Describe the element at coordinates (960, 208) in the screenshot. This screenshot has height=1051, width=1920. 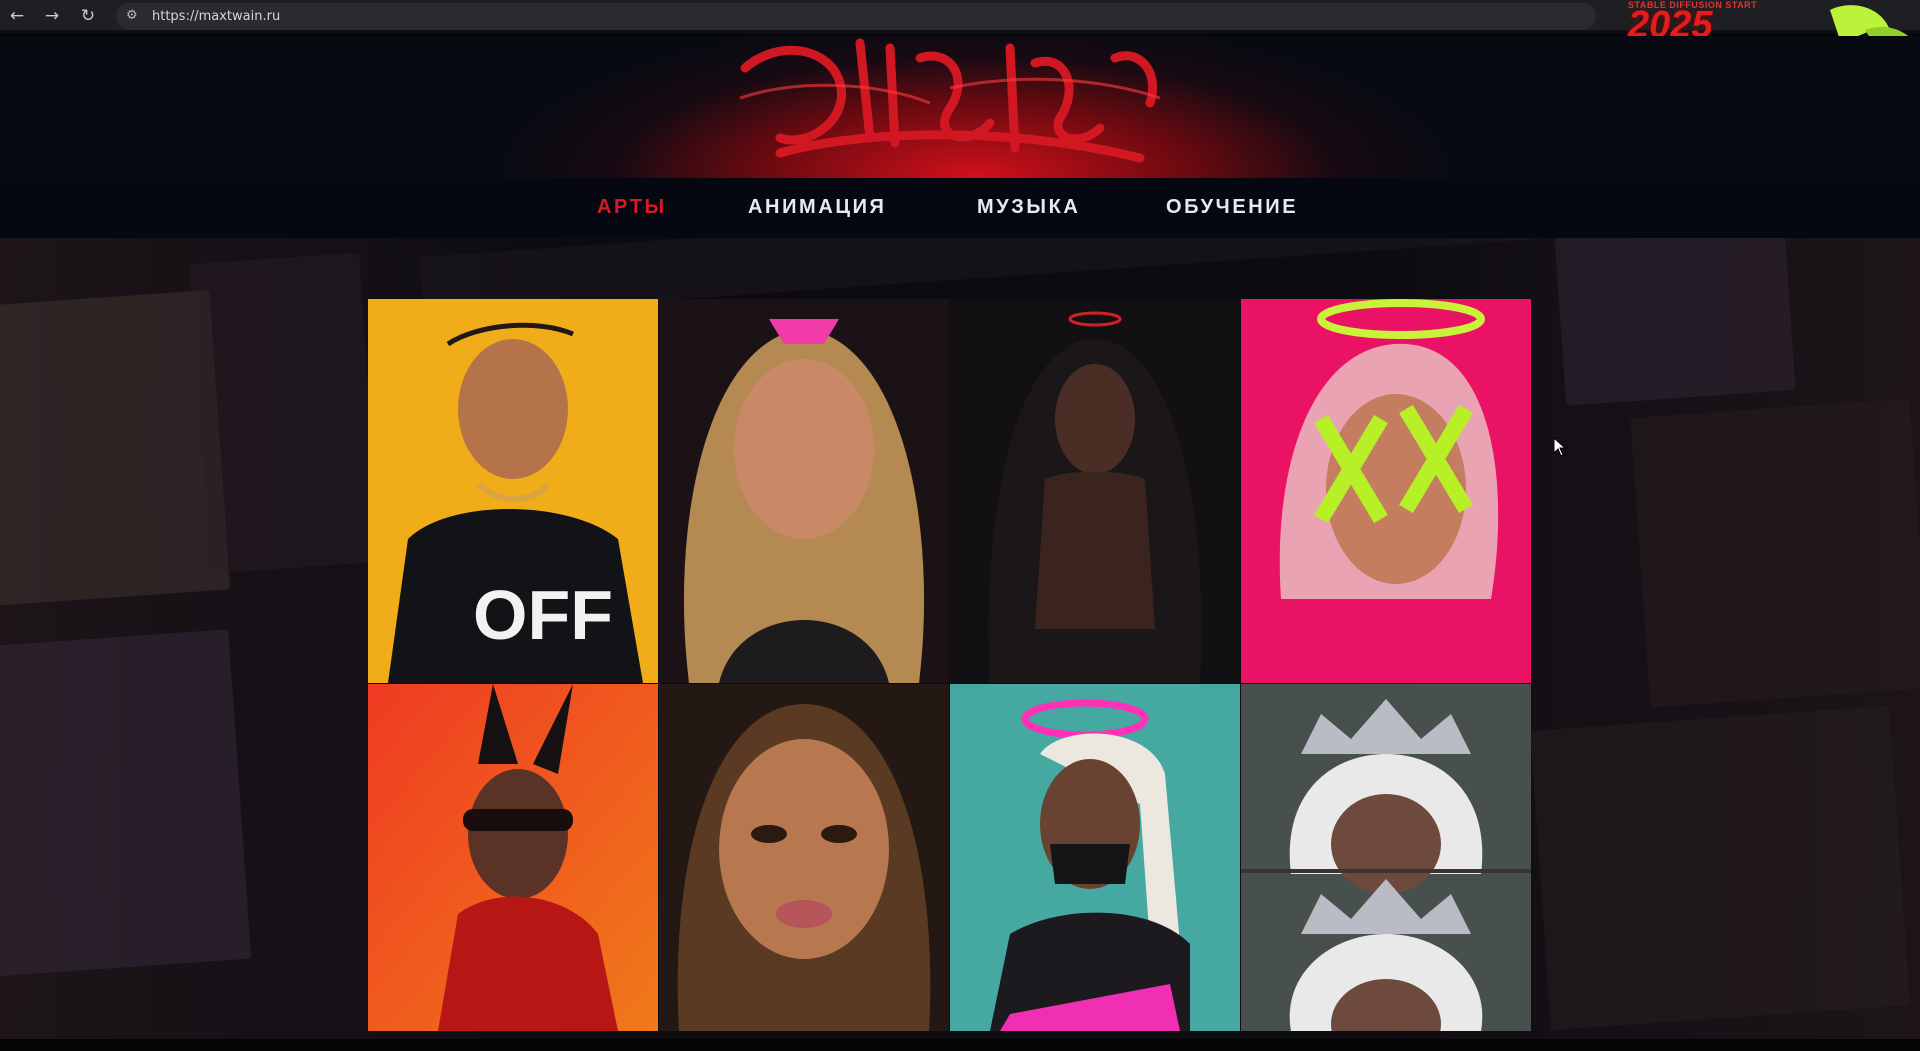
I see `main-navigation: АРТЫ АНИМАЦИЯ МУЗЫКА ОБУЧЕНИЕ` at that location.